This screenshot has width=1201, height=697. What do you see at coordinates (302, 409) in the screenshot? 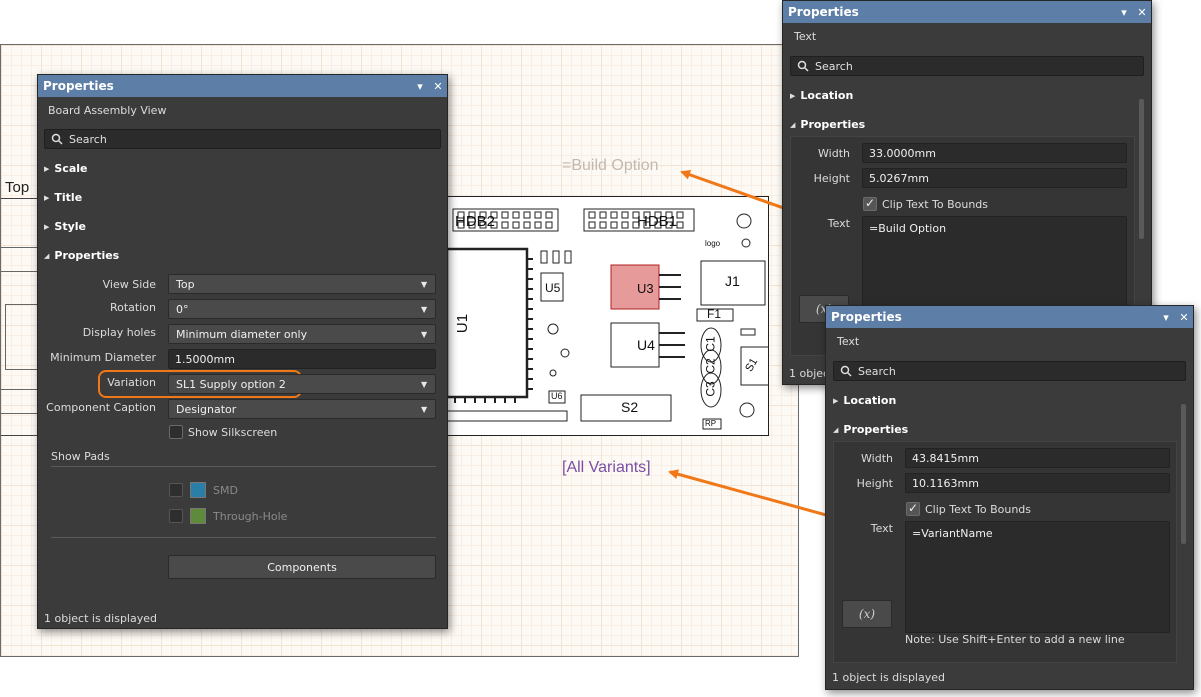
I see `component-caption-dropdown: Designator ▼` at bounding box center [302, 409].